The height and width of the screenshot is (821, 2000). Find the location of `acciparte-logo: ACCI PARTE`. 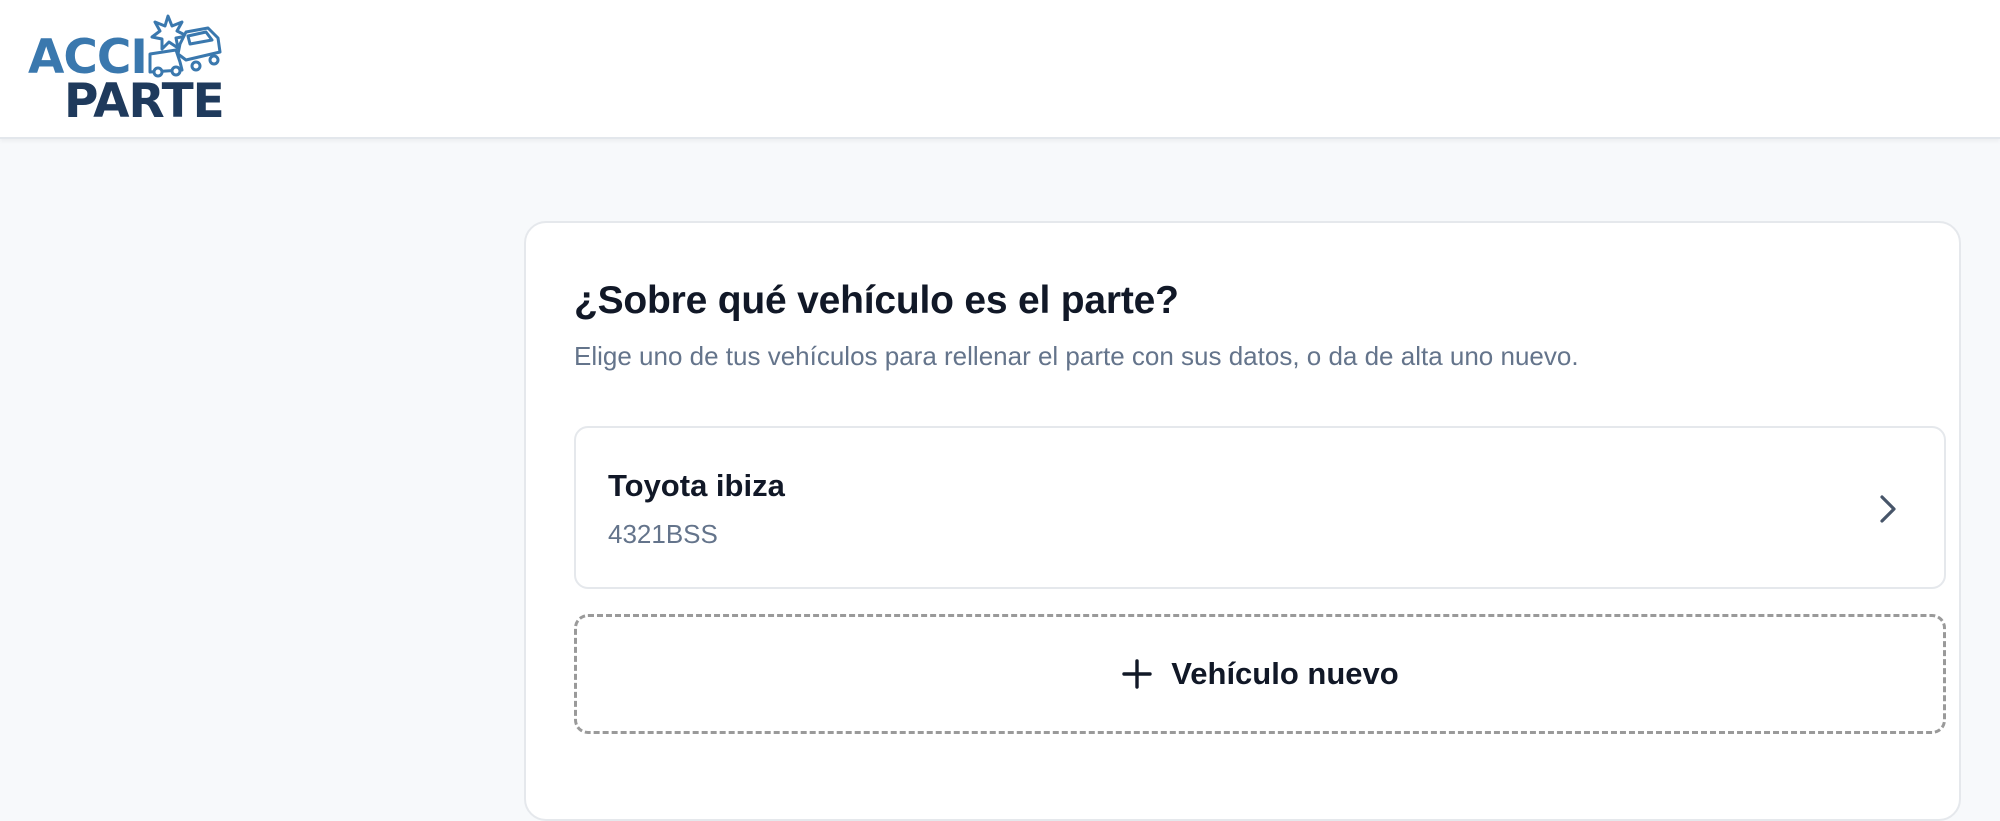

acciparte-logo: ACCI PARTE is located at coordinates (128, 71).